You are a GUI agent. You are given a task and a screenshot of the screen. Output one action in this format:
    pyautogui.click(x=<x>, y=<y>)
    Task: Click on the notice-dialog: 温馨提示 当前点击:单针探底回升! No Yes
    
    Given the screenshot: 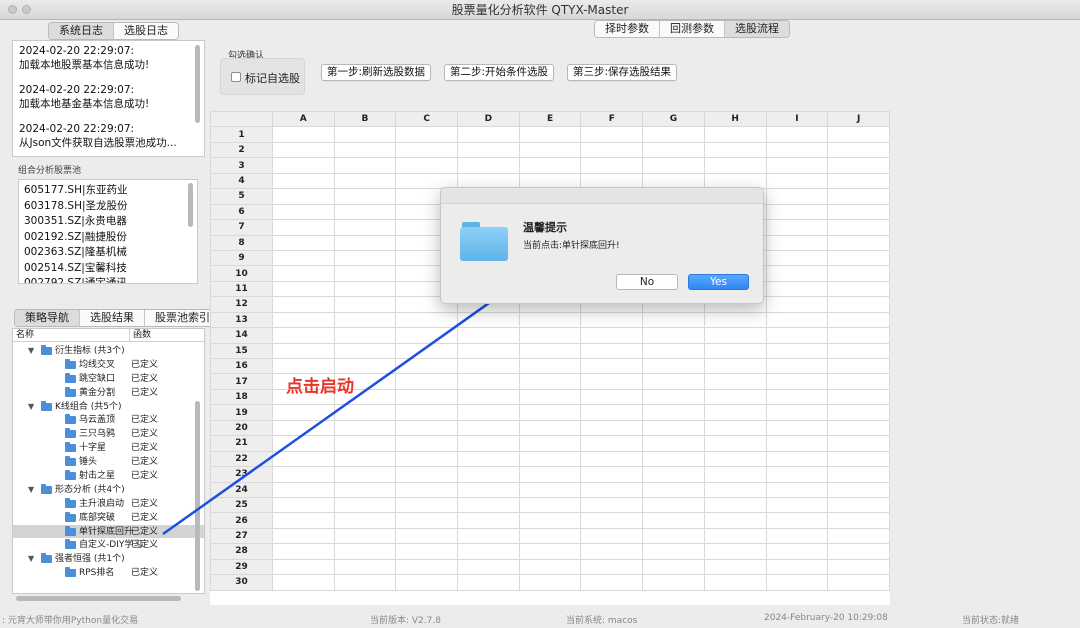 What is the action you would take?
    pyautogui.click(x=602, y=245)
    